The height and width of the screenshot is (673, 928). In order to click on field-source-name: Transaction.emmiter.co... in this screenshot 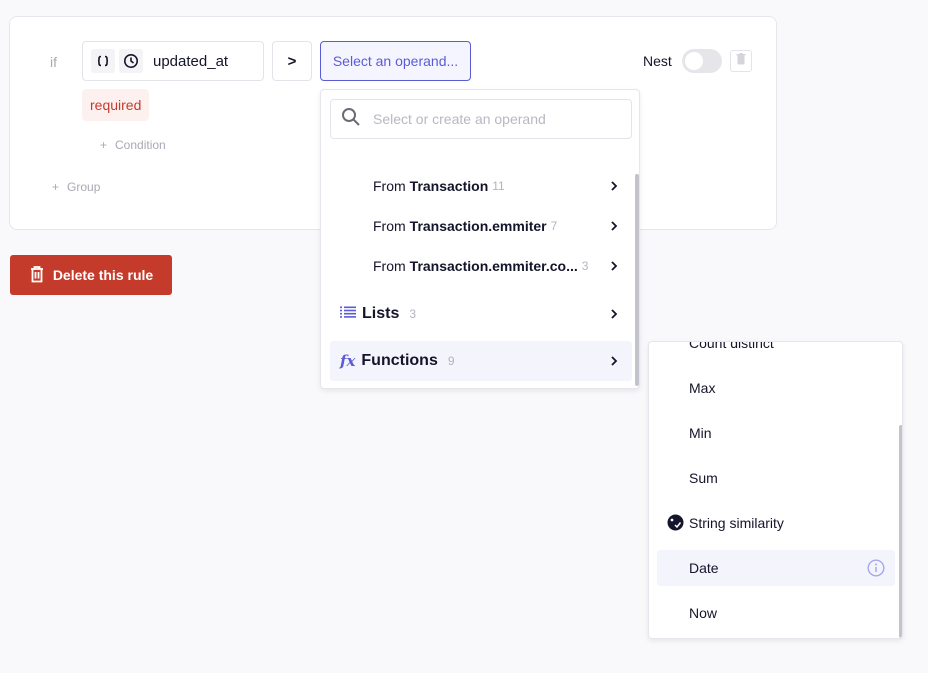, I will do `click(493, 266)`.